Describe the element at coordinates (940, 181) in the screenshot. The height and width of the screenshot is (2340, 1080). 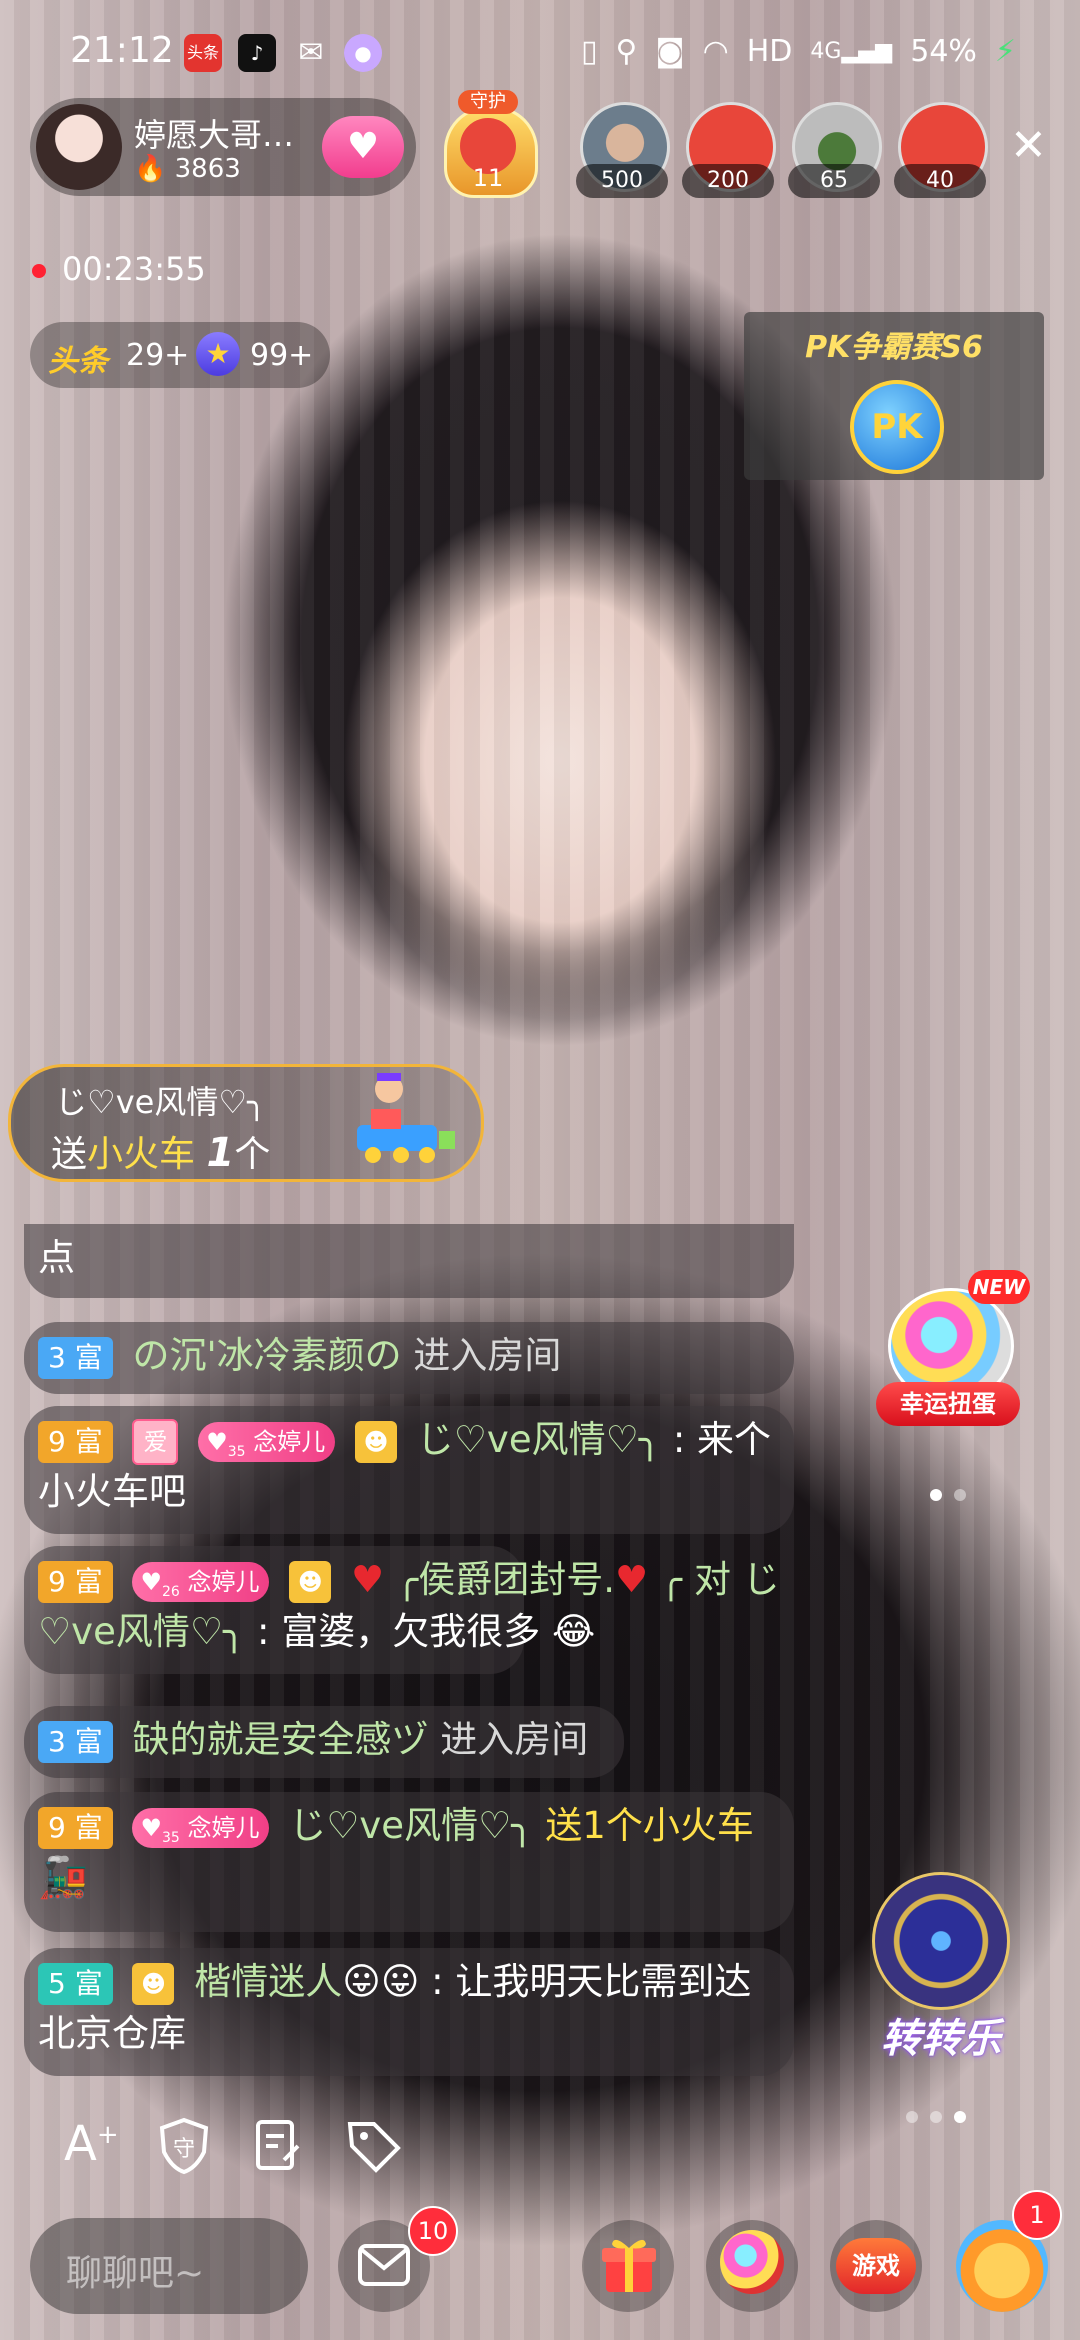
I see `viewer-contribution: 40` at that location.